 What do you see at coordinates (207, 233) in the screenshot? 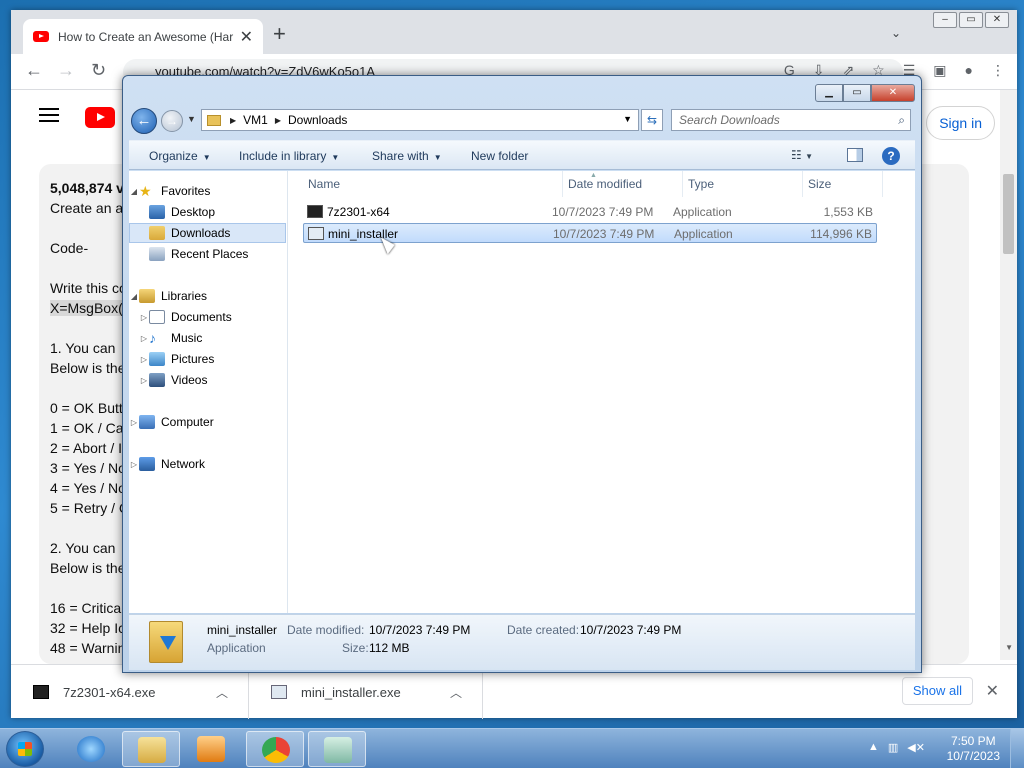
I see `nav-downloads: Downloads` at bounding box center [207, 233].